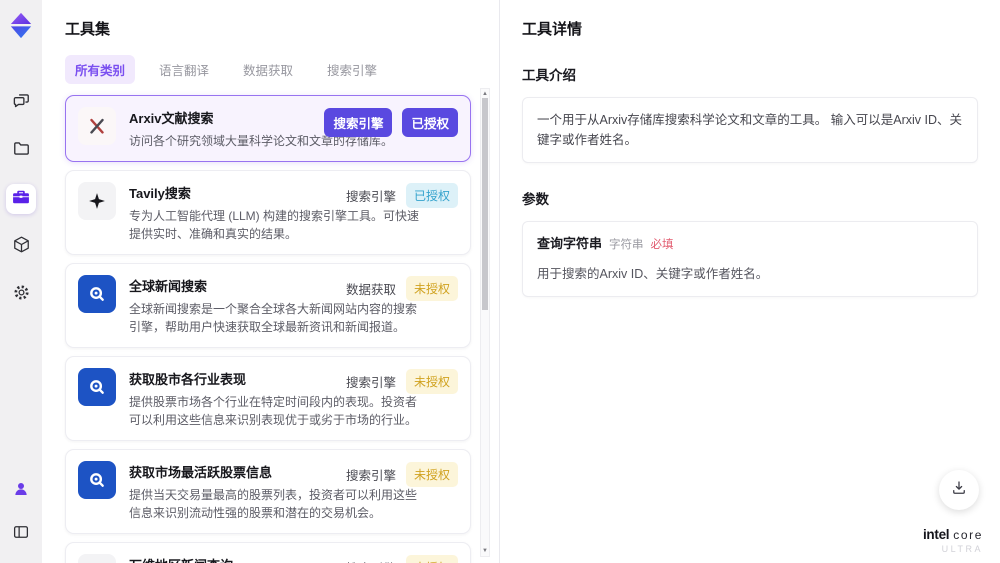  What do you see at coordinates (485, 94) in the screenshot?
I see `scroll-up-arrow: ▲` at bounding box center [485, 94].